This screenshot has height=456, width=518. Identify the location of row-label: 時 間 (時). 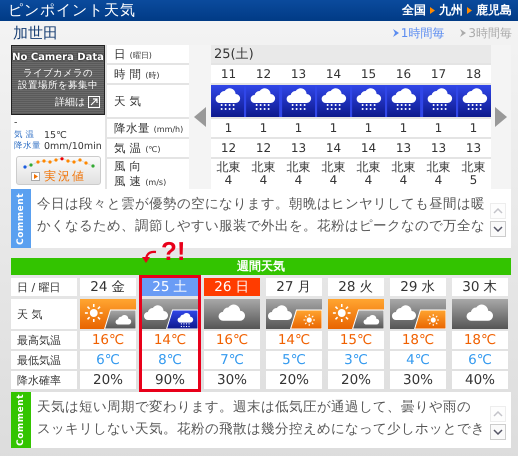
(148, 74).